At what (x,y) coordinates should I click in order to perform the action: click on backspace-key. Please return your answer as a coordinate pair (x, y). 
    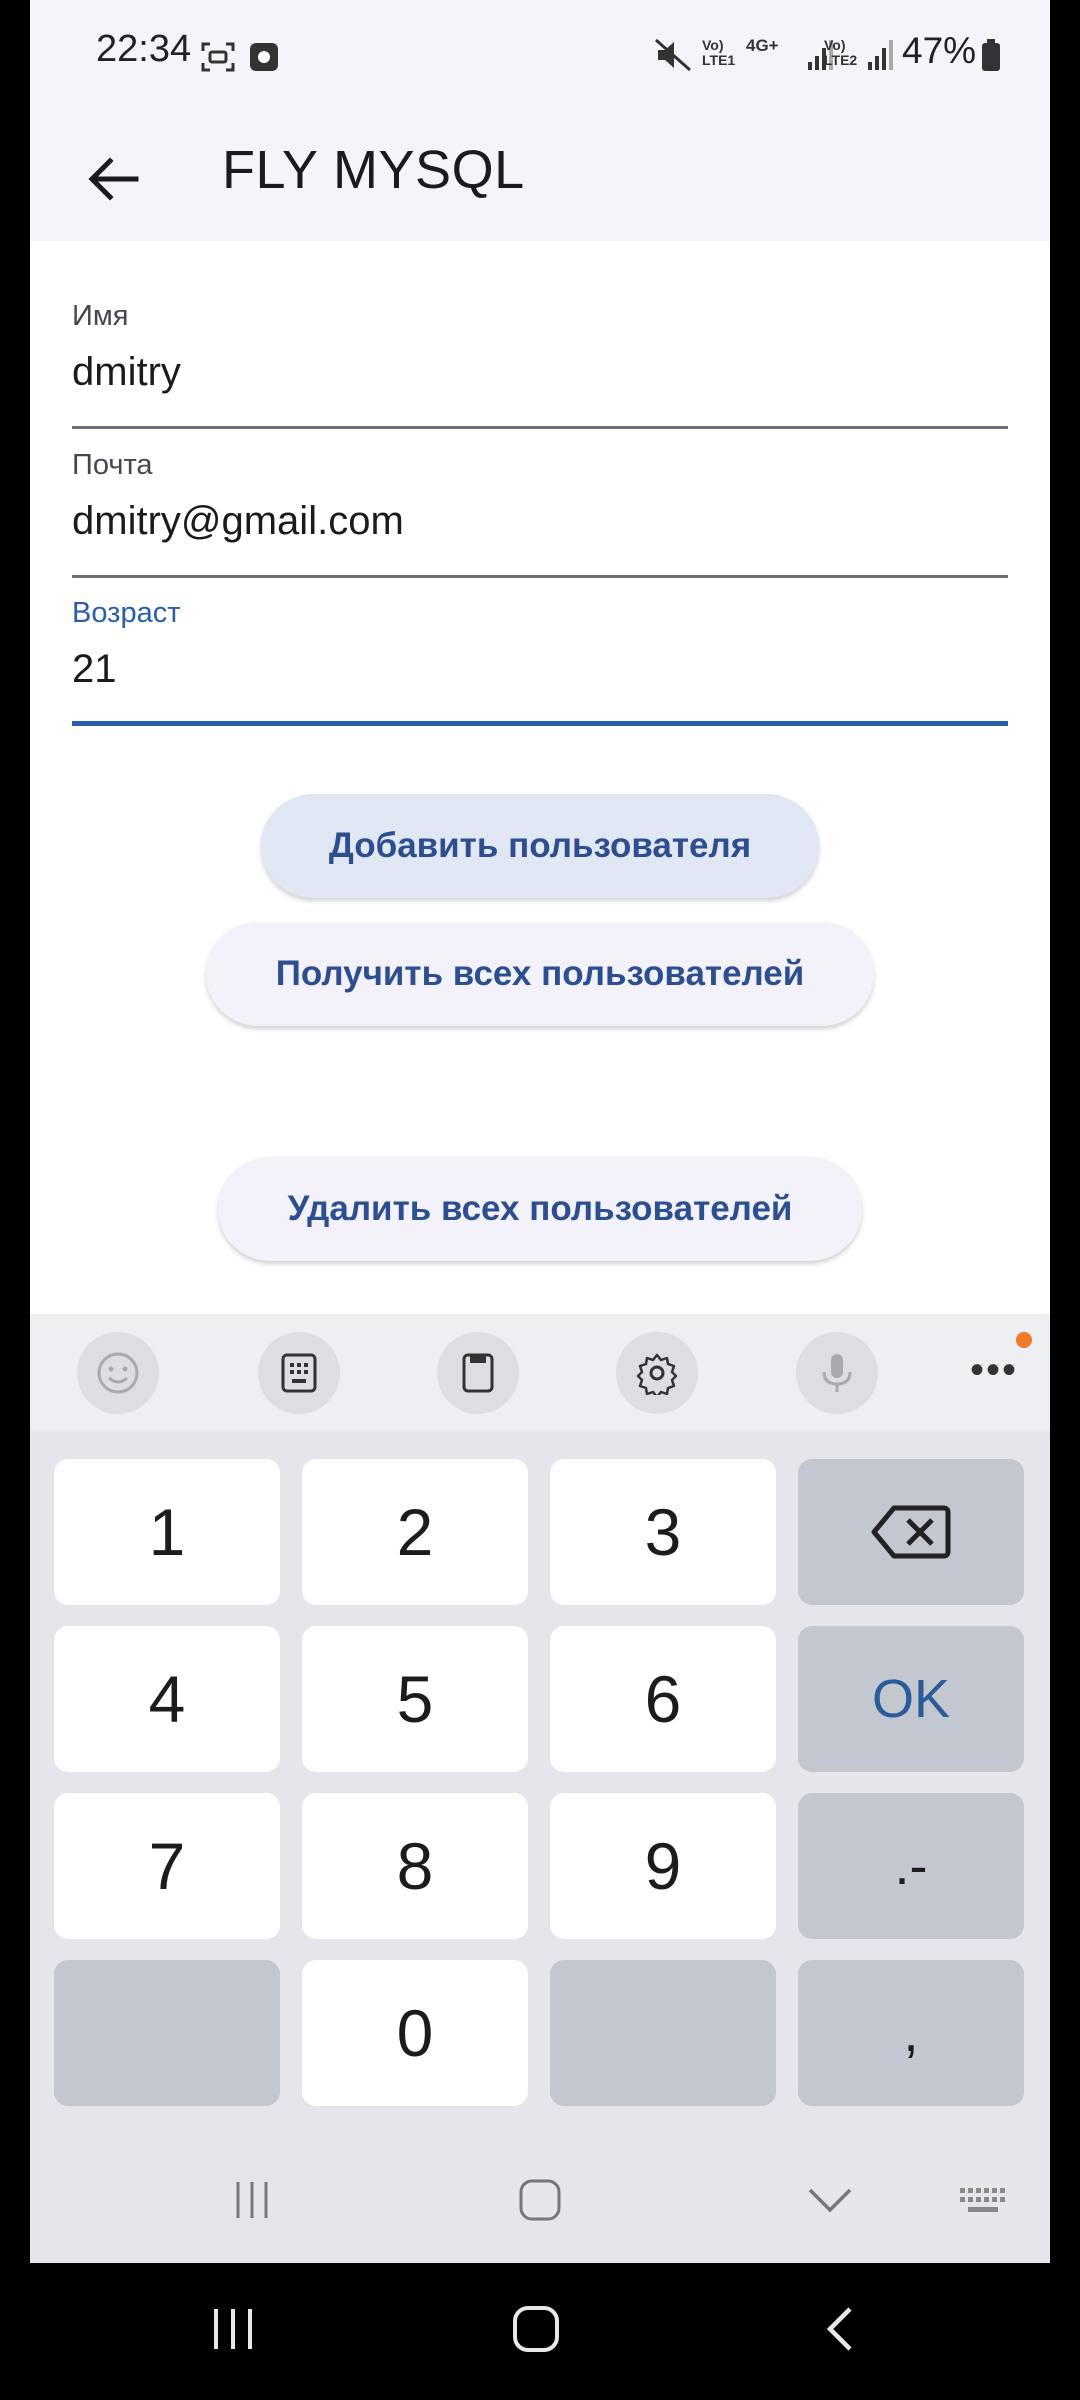
    Looking at the image, I should click on (911, 1532).